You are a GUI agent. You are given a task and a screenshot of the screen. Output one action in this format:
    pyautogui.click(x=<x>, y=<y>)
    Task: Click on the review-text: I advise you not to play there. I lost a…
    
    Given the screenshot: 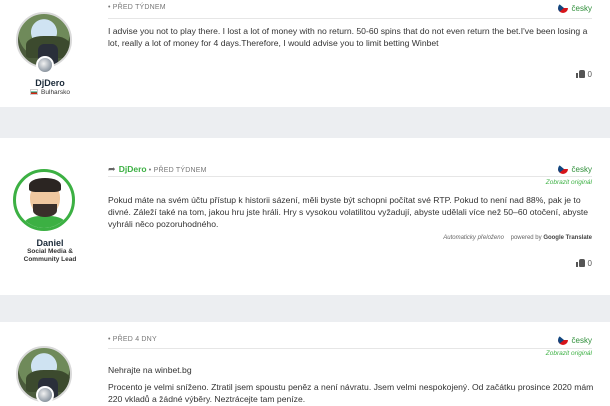 What is the action you would take?
    pyautogui.click(x=348, y=37)
    